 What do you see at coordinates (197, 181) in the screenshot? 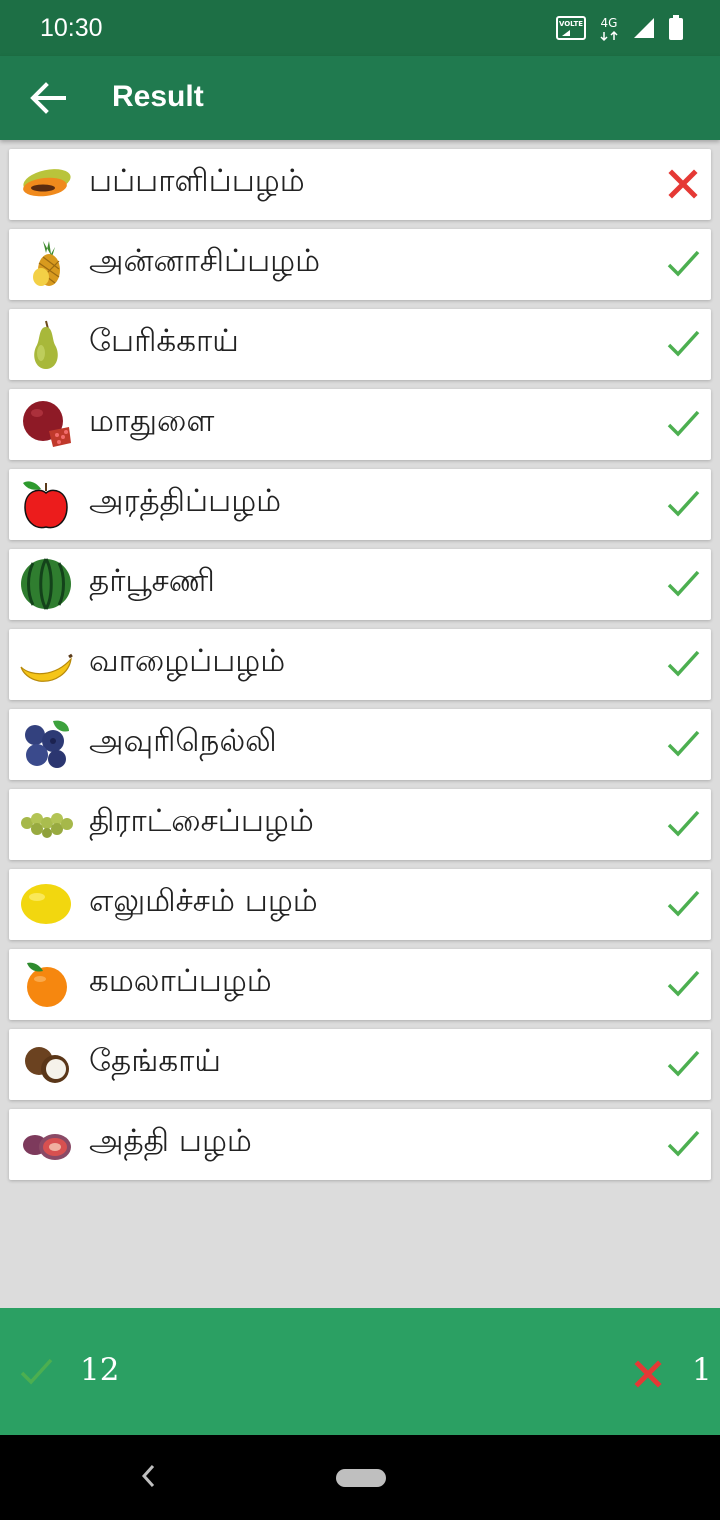
I see `fruit-name: பப்பாளிப்பழம்` at bounding box center [197, 181].